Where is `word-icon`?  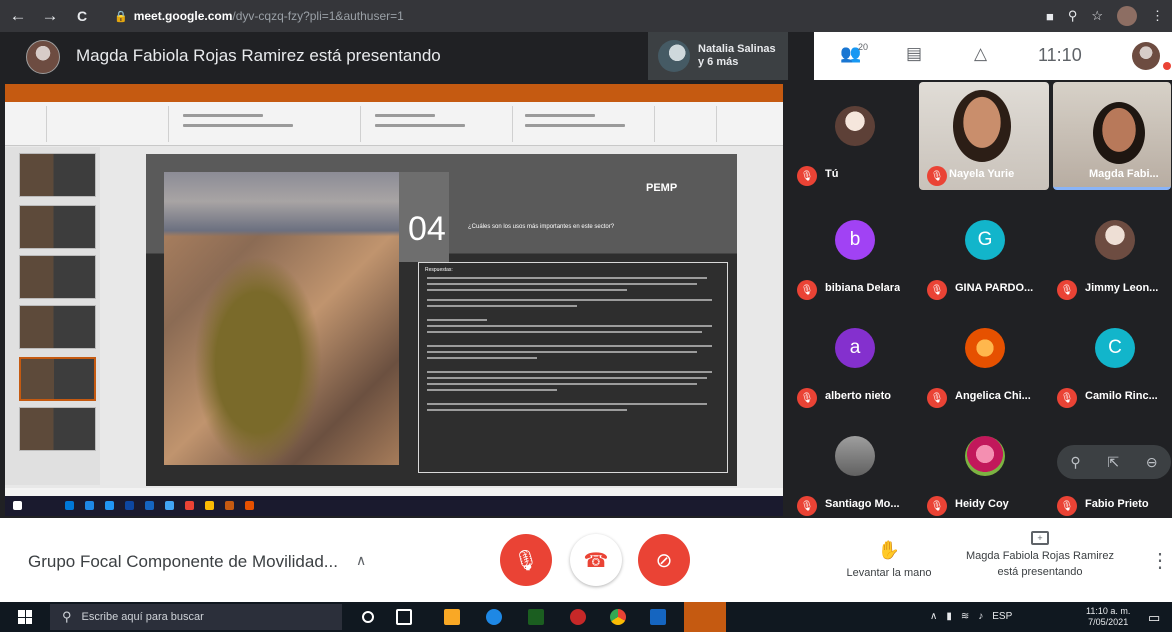
word-icon is located at coordinates (658, 617).